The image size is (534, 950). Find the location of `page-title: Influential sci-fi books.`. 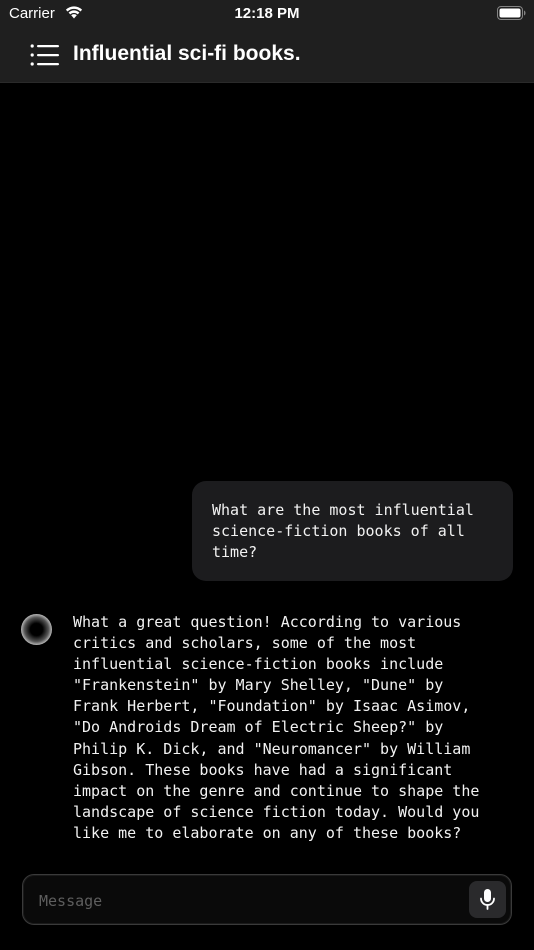

page-title: Influential sci-fi books. is located at coordinates (187, 53).